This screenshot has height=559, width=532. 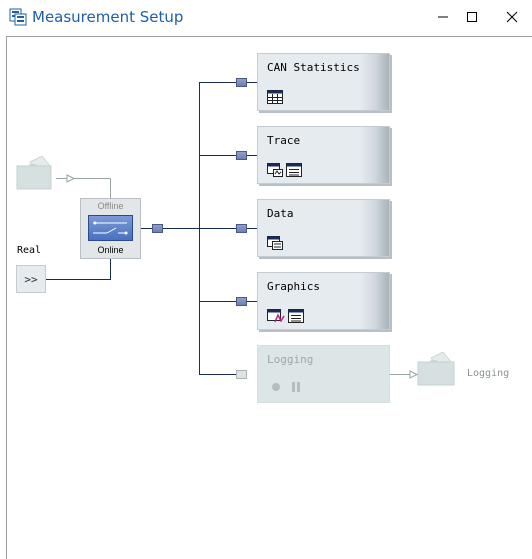 I want to click on maximize-button, so click(x=472, y=17).